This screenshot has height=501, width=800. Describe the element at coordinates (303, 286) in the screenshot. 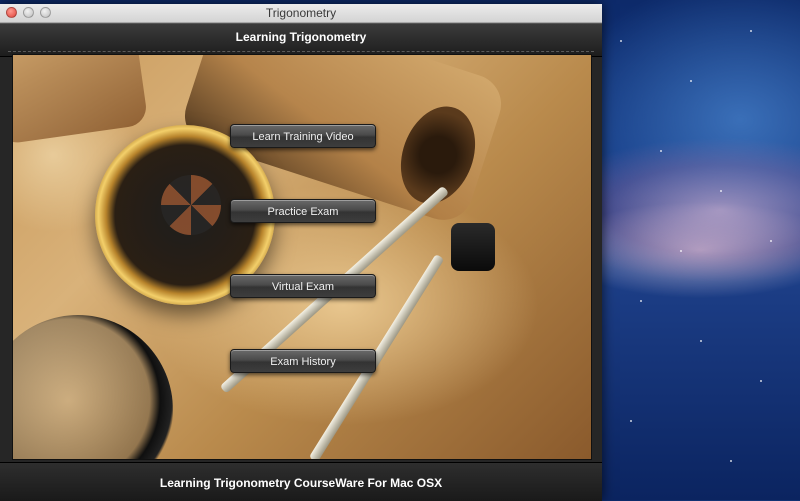

I see `virtual-exam-button: Virtual Exam` at that location.